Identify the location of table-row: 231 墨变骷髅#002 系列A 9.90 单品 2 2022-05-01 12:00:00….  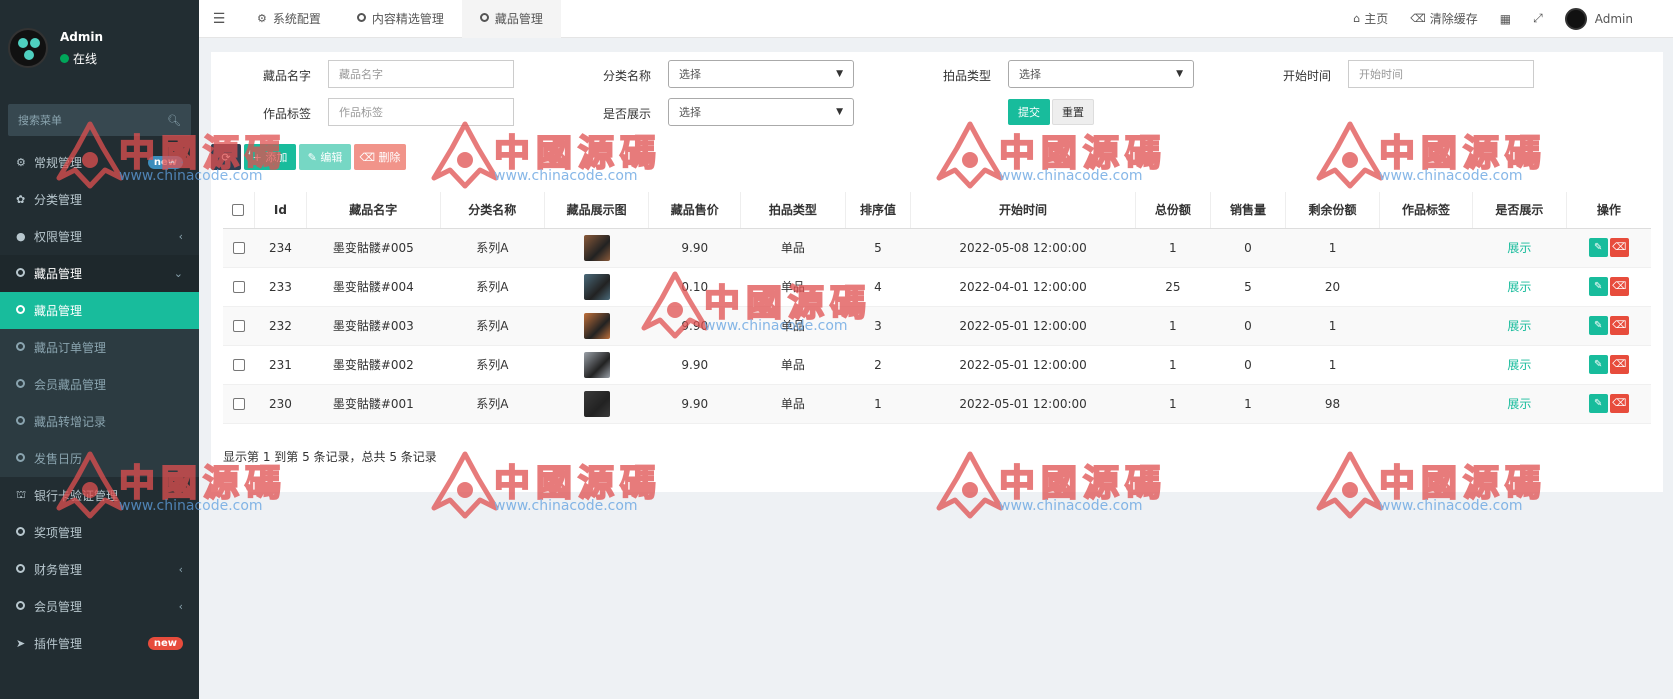
(937, 365).